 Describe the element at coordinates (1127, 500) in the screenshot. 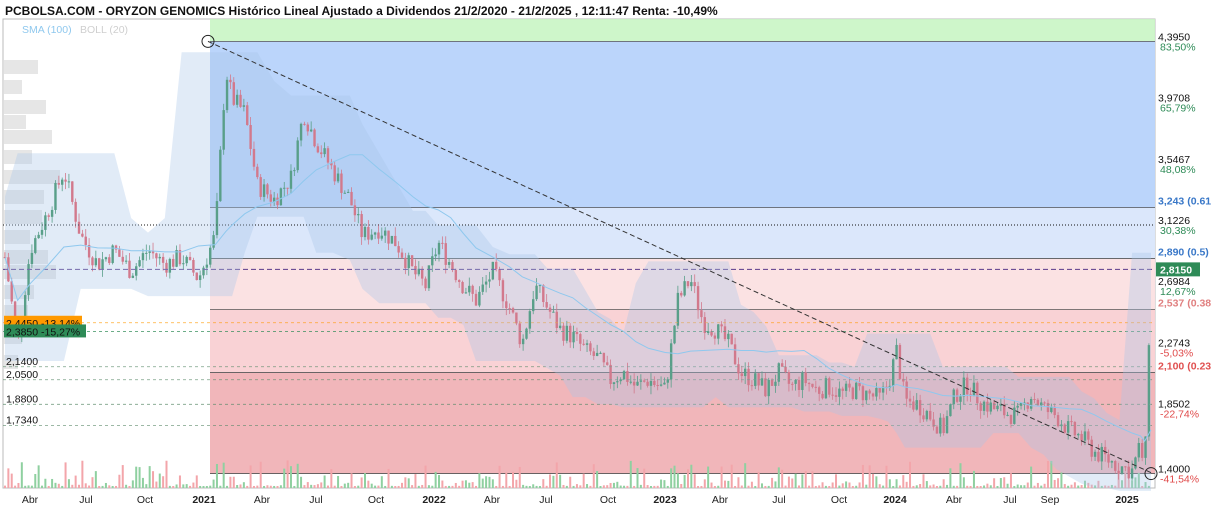

I see `x-tick-label: 2025` at that location.